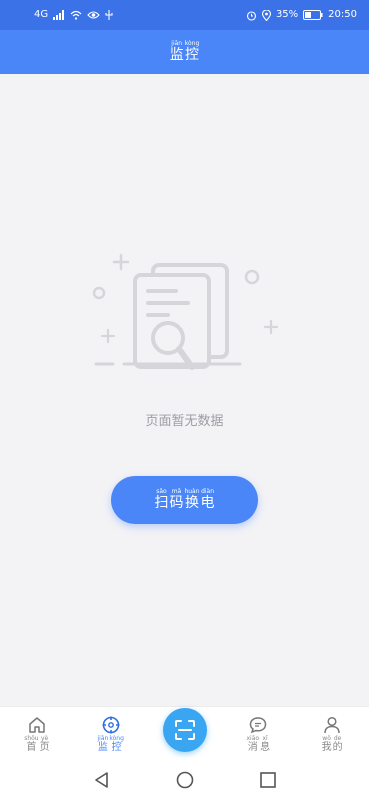  Describe the element at coordinates (41, 14) in the screenshot. I see `network-type: 4G` at that location.